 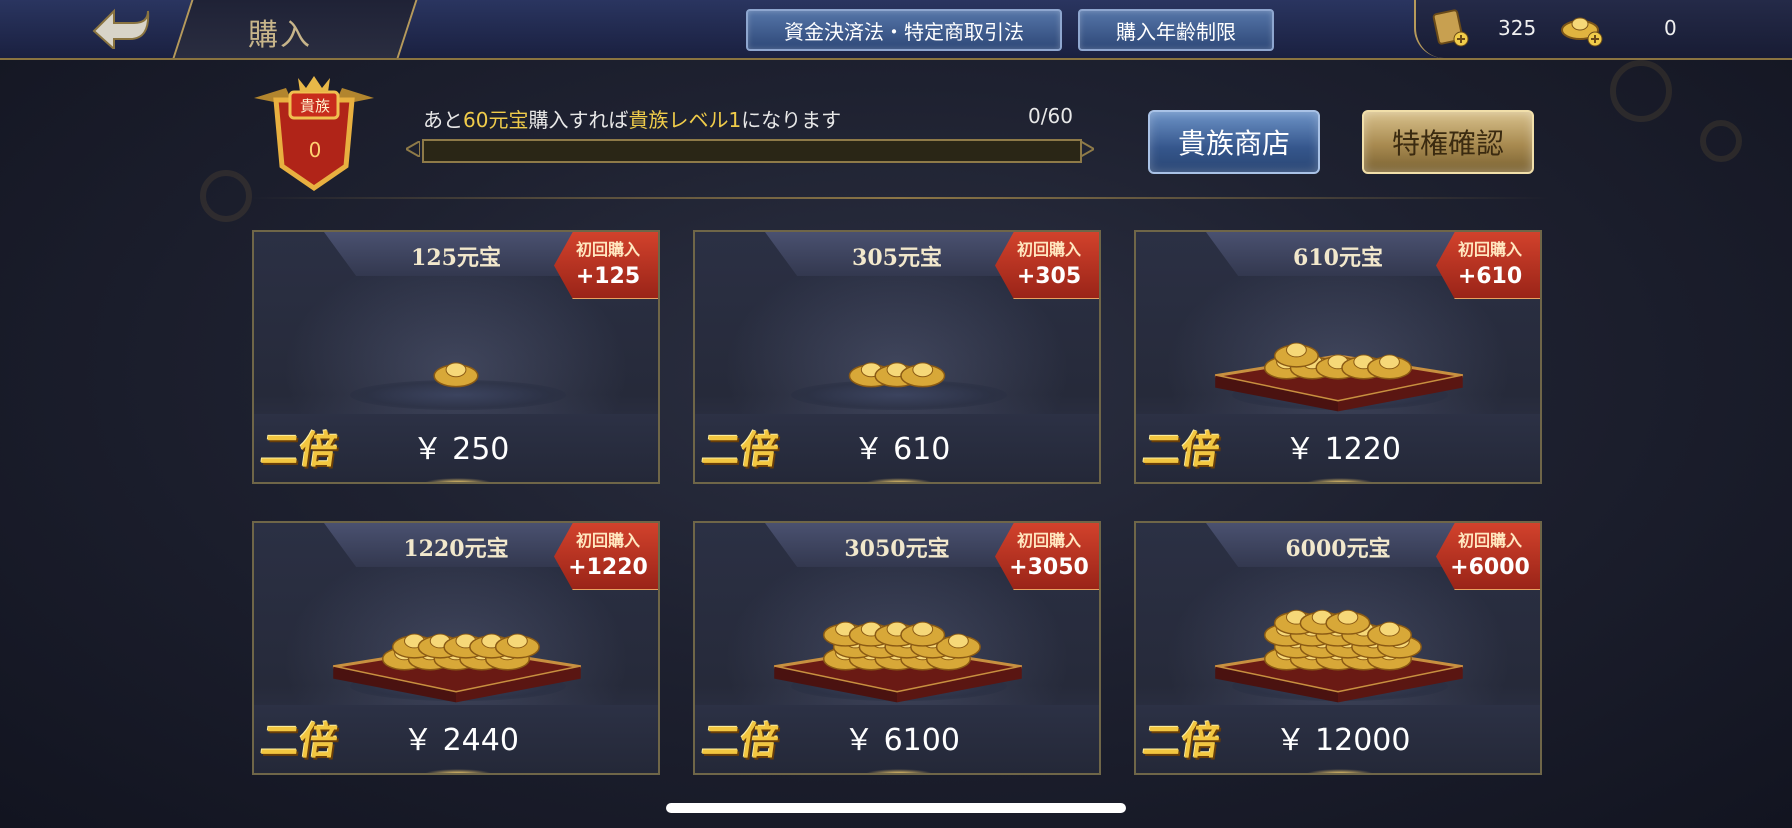 I want to click on message-suffix: になります, so click(x=791, y=120).